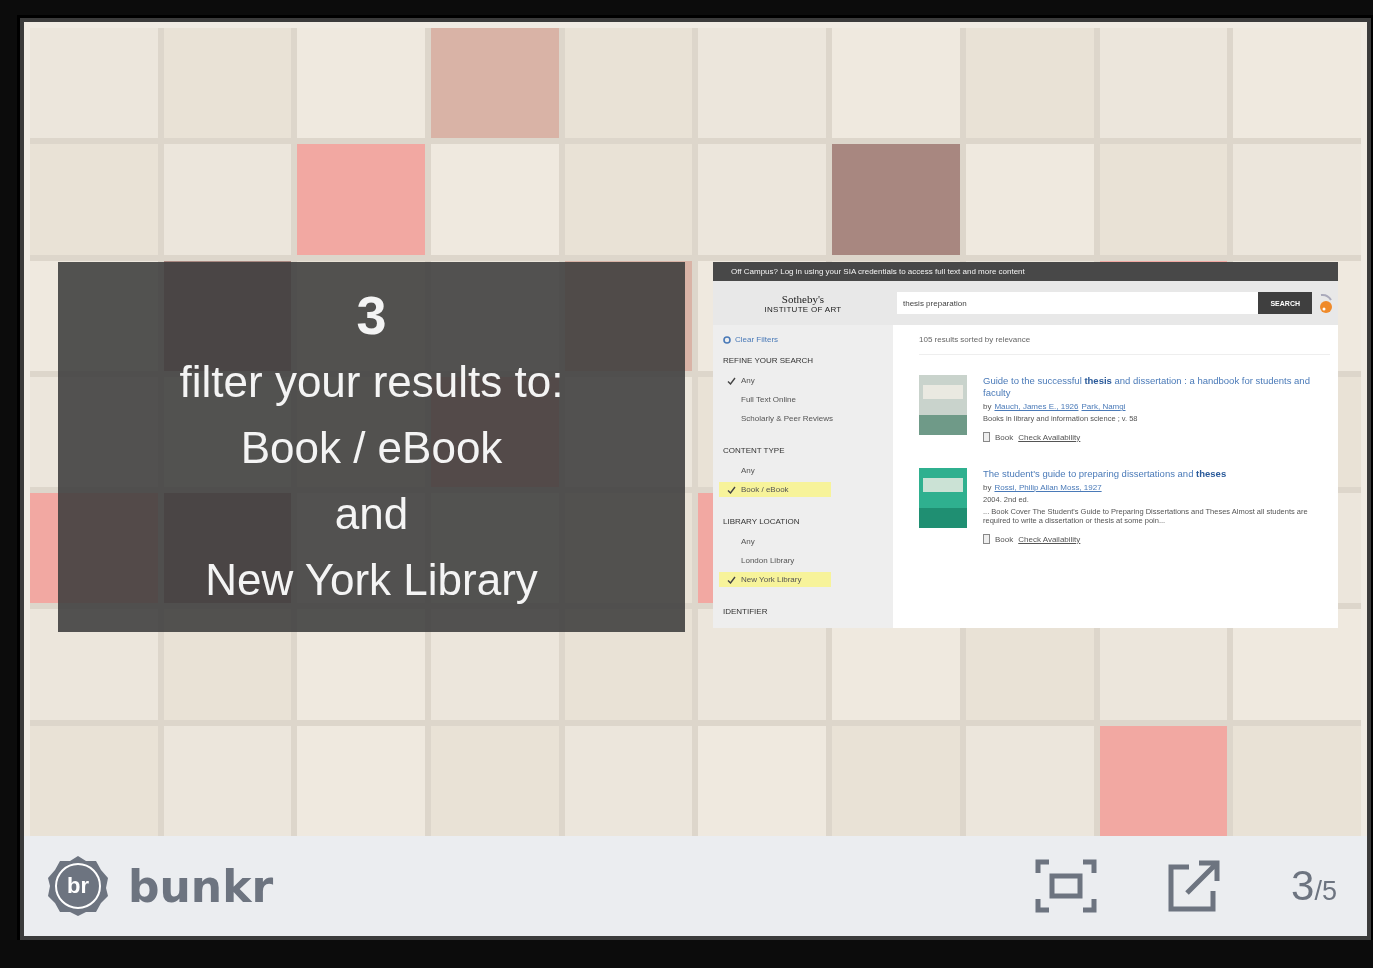 The height and width of the screenshot is (968, 1373). Describe the element at coordinates (754, 450) in the screenshot. I see `filter-heading: CONTENT TYPE` at that location.